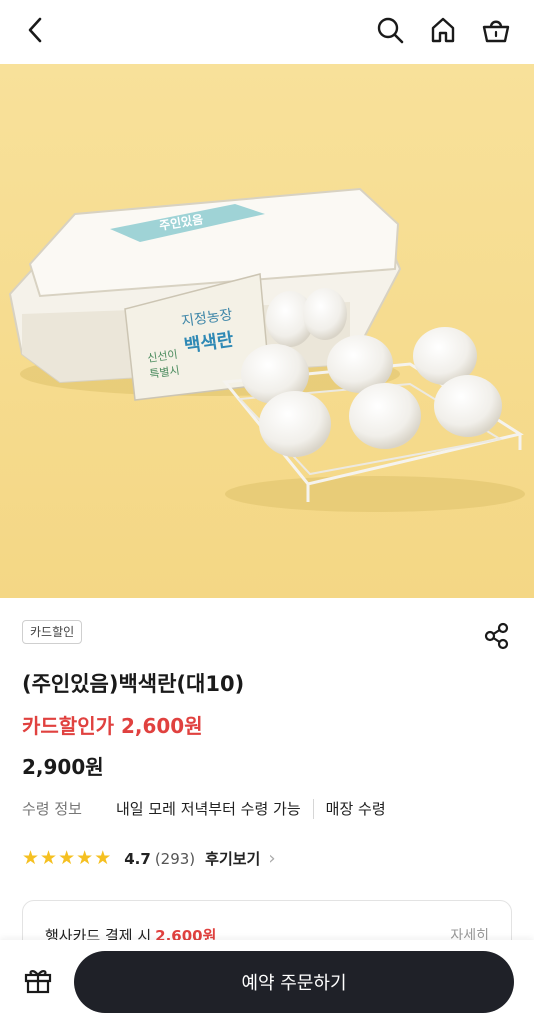 The height and width of the screenshot is (1024, 534). I want to click on gift-button, so click(38, 980).